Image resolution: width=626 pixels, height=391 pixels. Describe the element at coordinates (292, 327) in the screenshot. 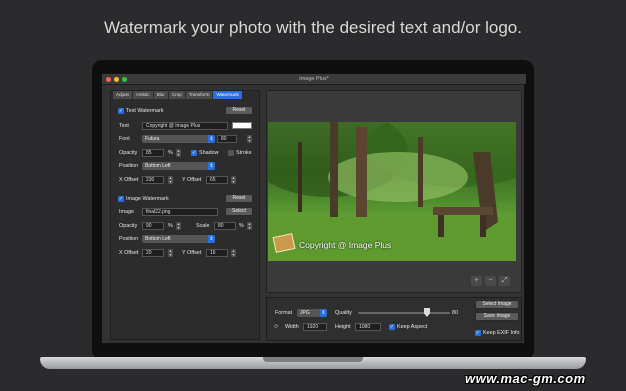

I see `width-label: Width` at that location.